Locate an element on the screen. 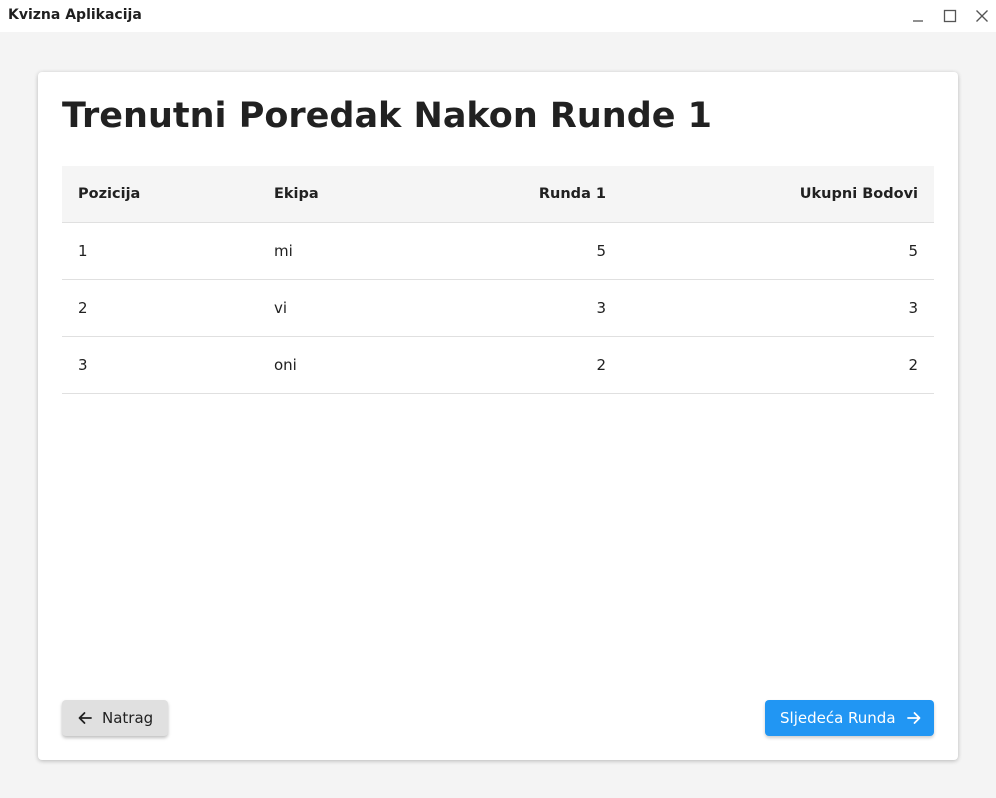 This screenshot has width=996, height=798. next-round-button-label: Sljedeća Runda is located at coordinates (838, 718).